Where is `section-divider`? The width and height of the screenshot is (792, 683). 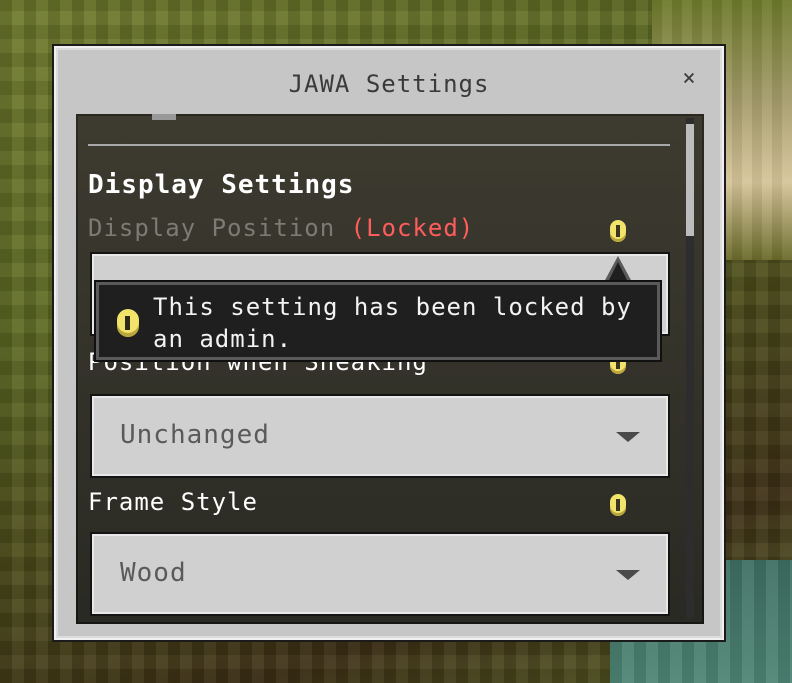 section-divider is located at coordinates (379, 145).